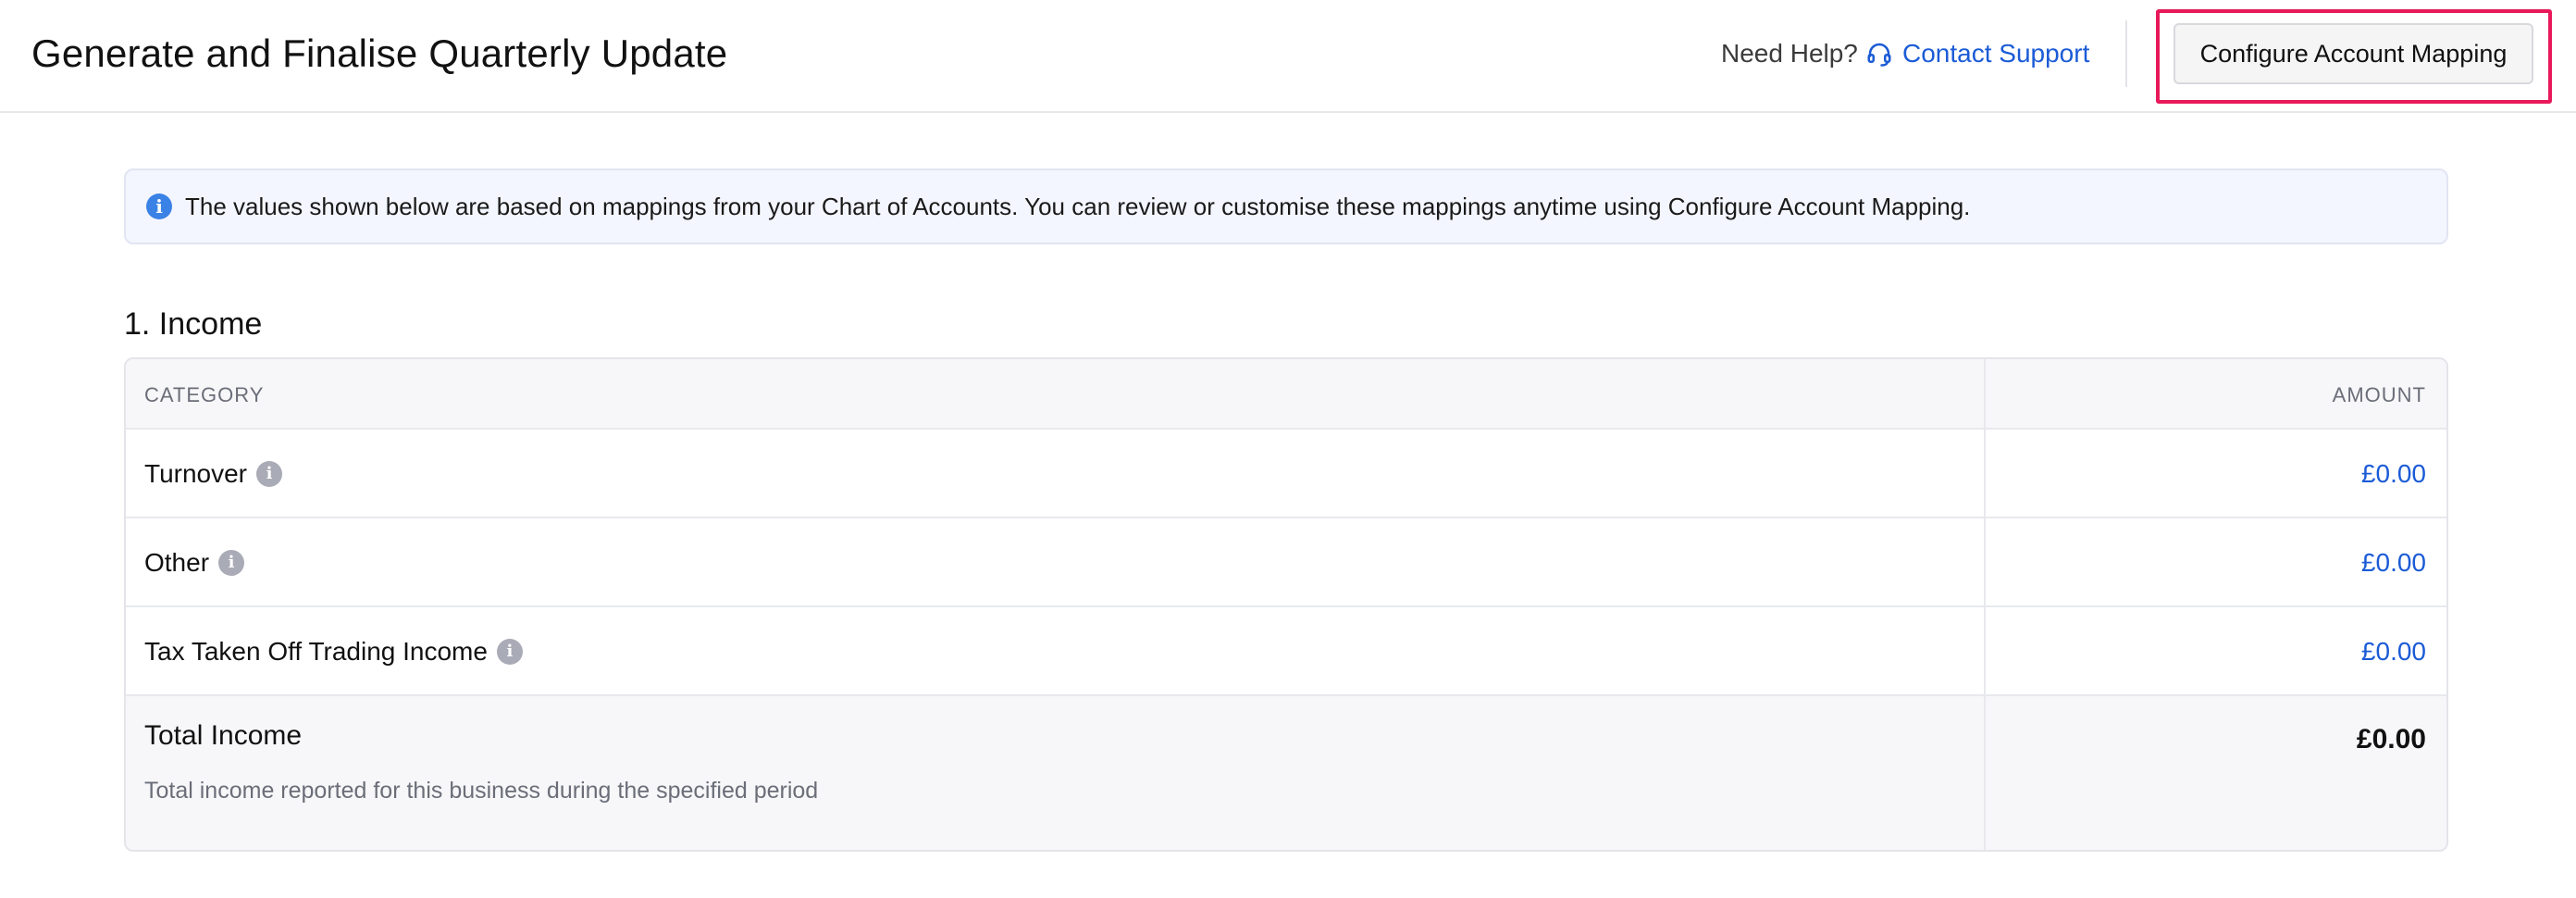 Image resolution: width=2576 pixels, height=898 pixels. What do you see at coordinates (196, 473) in the screenshot?
I see `row-label: Turnover` at bounding box center [196, 473].